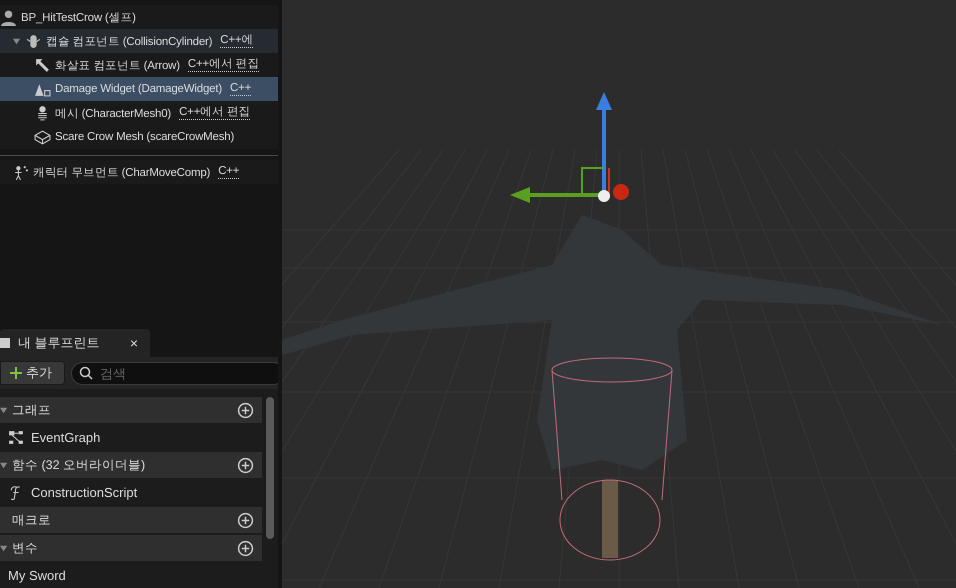  What do you see at coordinates (32, 373) in the screenshot?
I see `add-button: 추가` at bounding box center [32, 373].